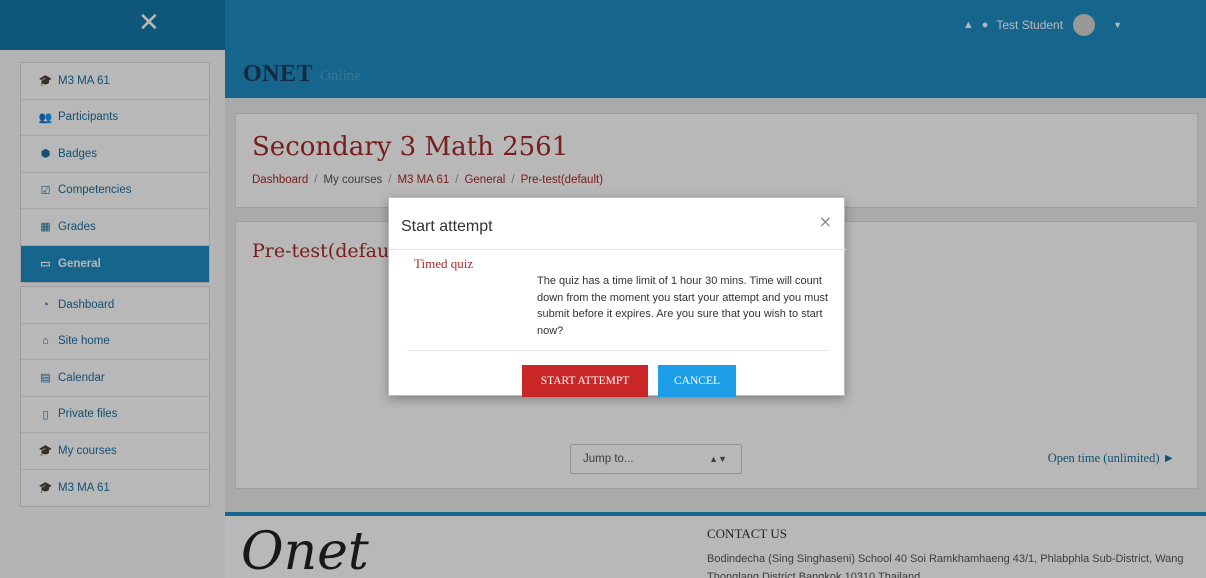  What do you see at coordinates (617, 350) in the screenshot?
I see `dialog-footer-divider` at bounding box center [617, 350].